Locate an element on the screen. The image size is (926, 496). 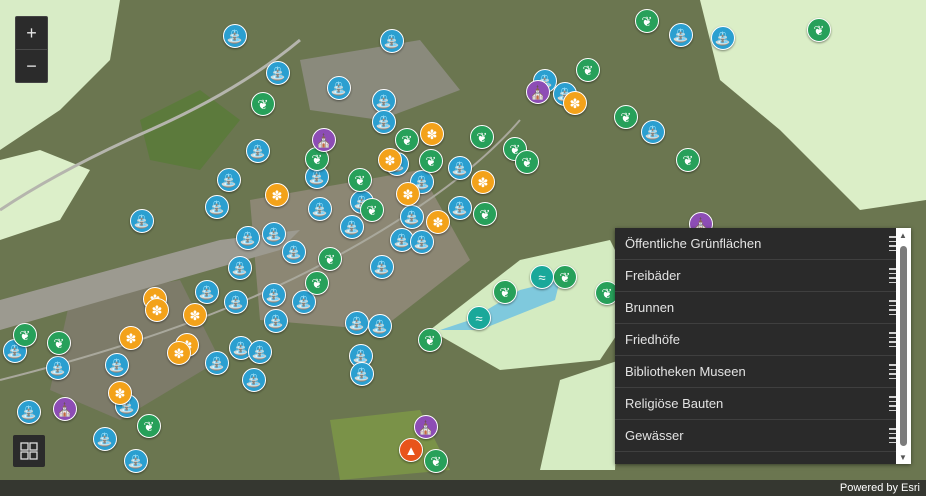
scroll-up-icon: ▲ is located at coordinates (903, 235).